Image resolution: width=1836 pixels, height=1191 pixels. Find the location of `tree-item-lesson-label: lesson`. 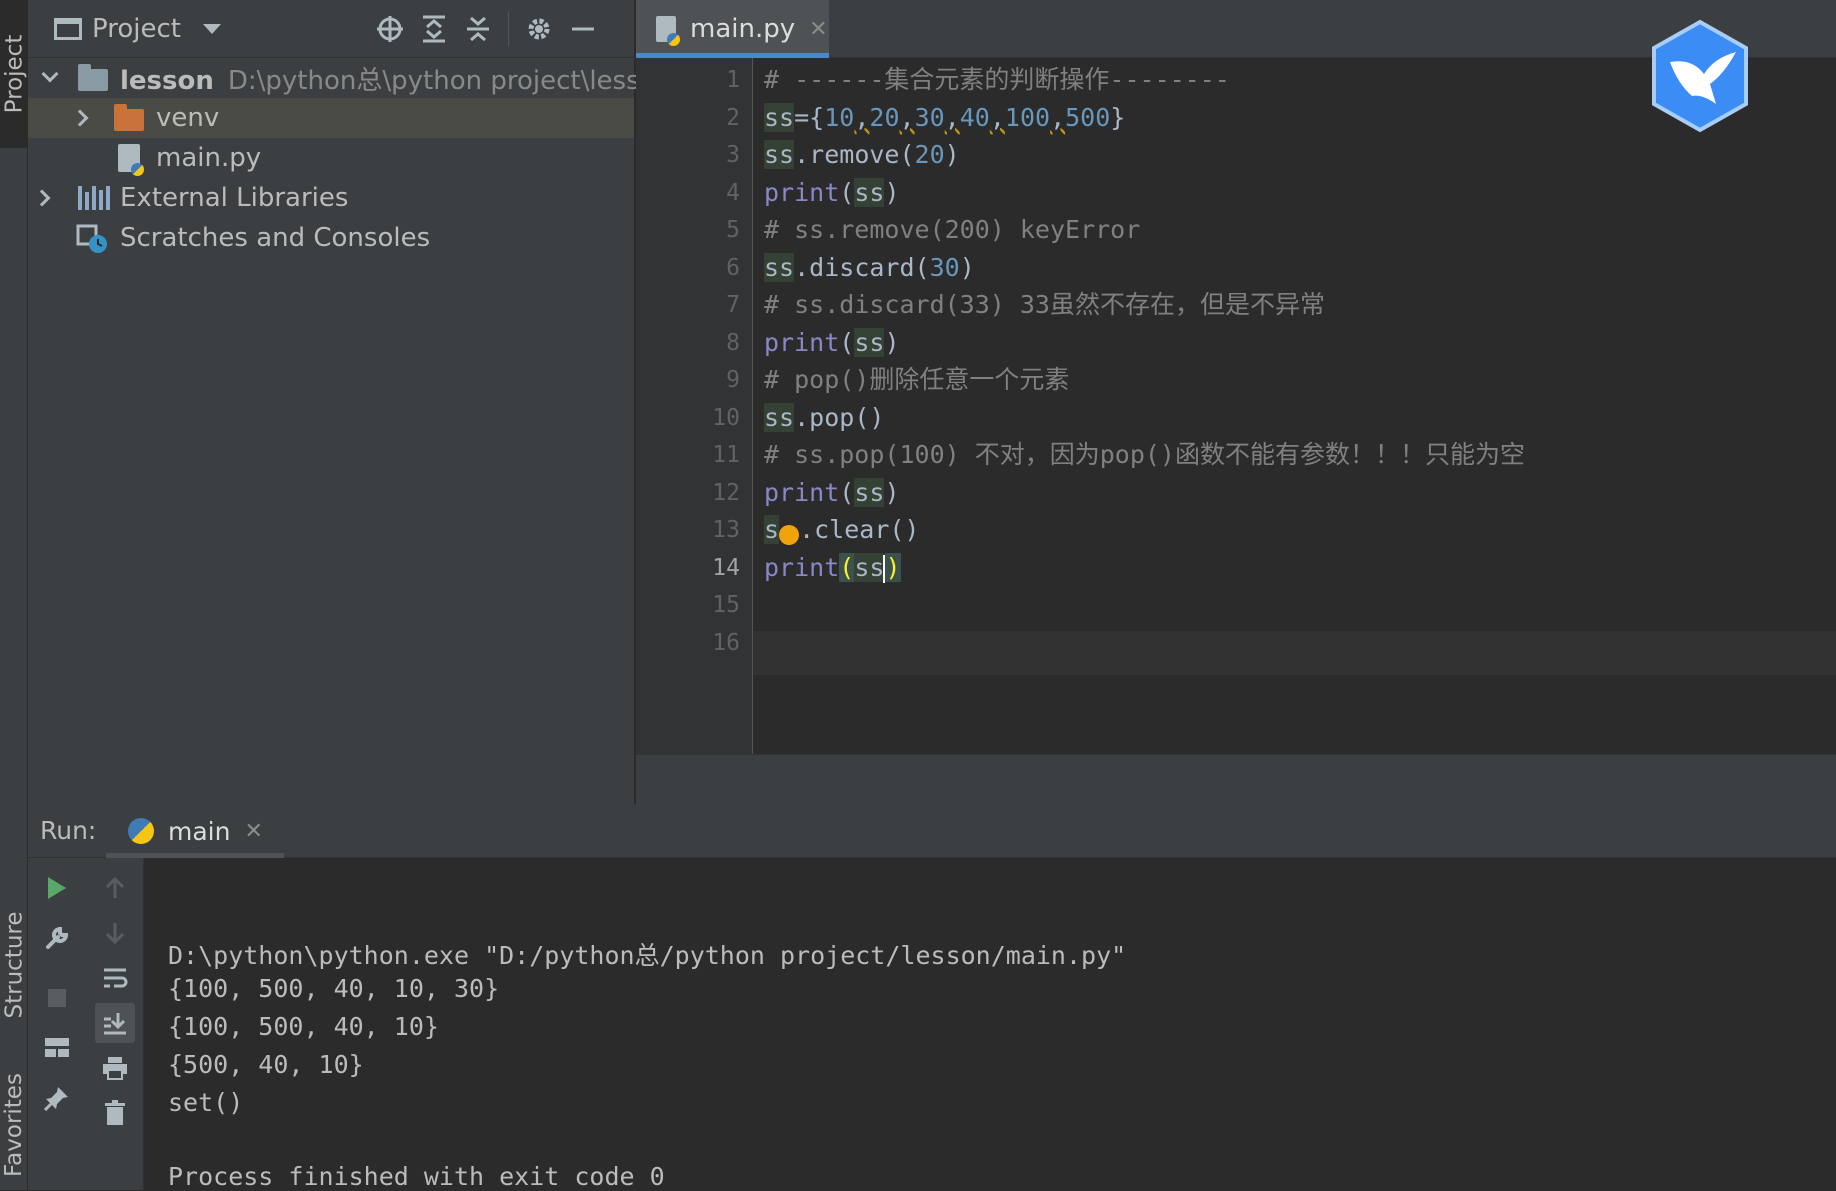

tree-item-lesson-label: lesson is located at coordinates (167, 80).